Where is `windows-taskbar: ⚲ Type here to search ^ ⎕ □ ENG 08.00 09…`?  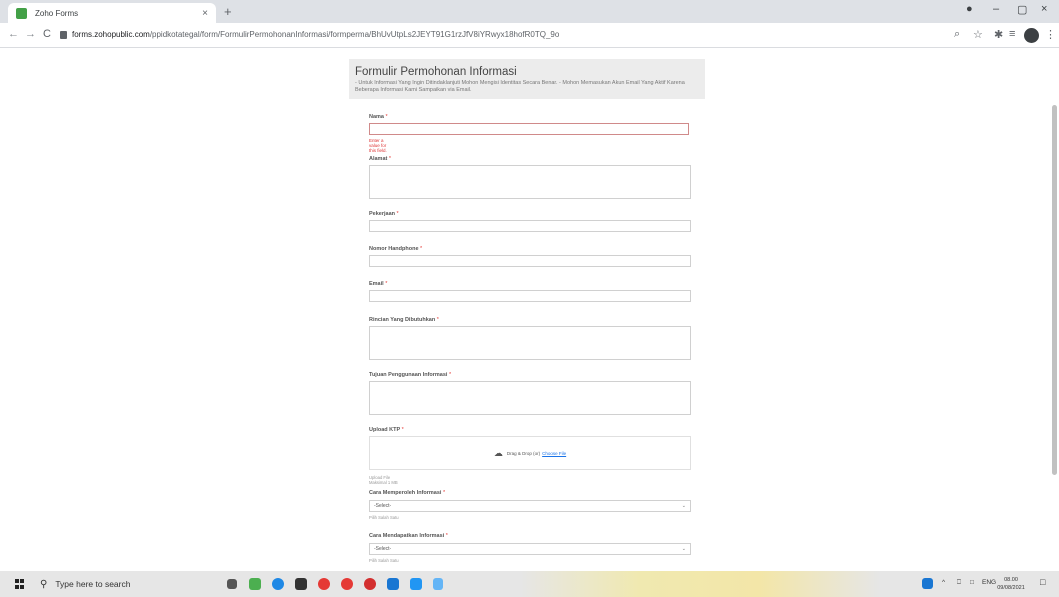
windows-taskbar: ⚲ Type here to search ^ ⎕ □ ENG 08.00 09… is located at coordinates (529, 584).